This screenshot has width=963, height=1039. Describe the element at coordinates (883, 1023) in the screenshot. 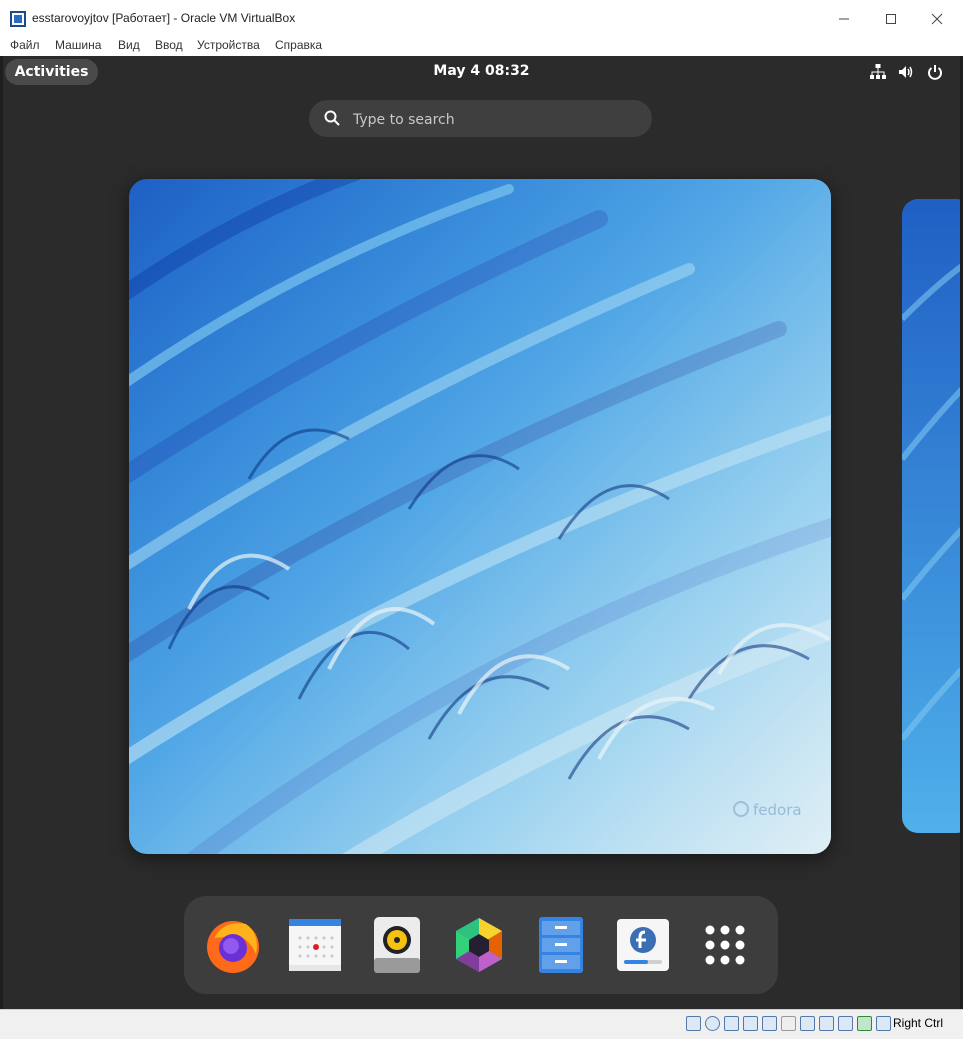

I see `keyboard-capture-icon` at that location.